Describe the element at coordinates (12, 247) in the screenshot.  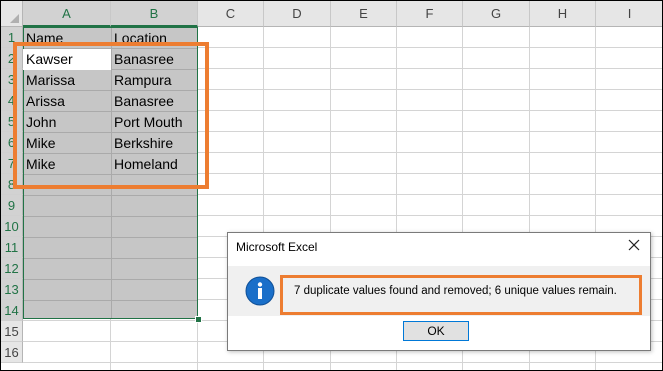
I see `row-header-11: 11` at that location.